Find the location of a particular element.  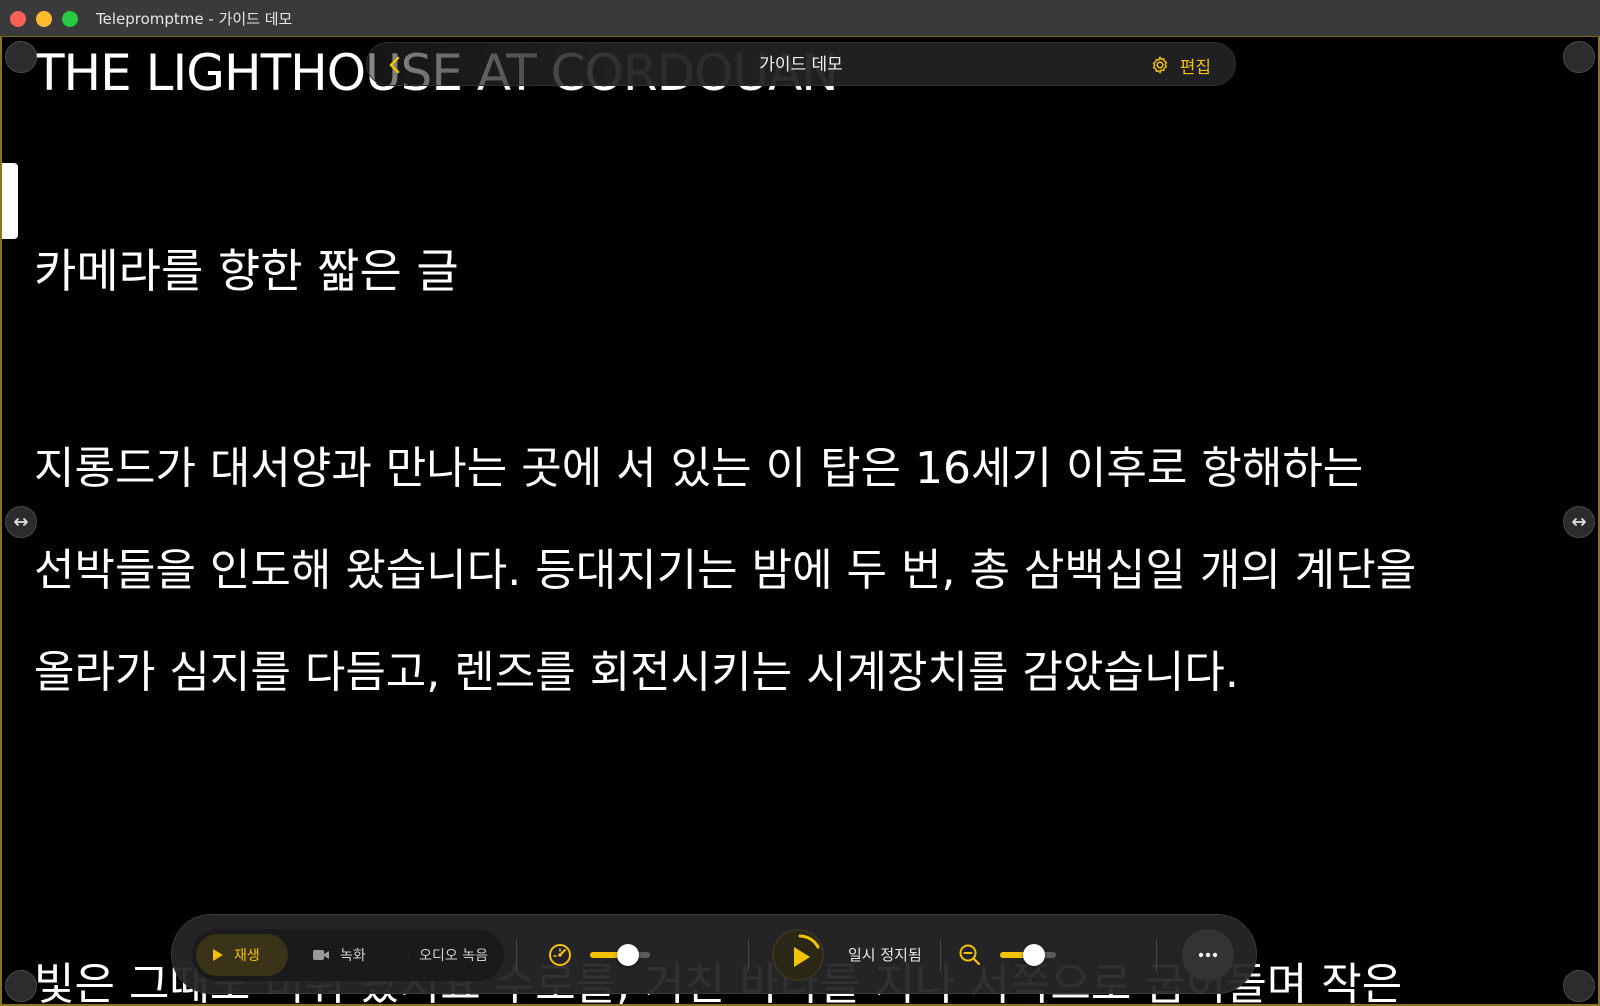

zoom-slider is located at coordinates (1028, 955).